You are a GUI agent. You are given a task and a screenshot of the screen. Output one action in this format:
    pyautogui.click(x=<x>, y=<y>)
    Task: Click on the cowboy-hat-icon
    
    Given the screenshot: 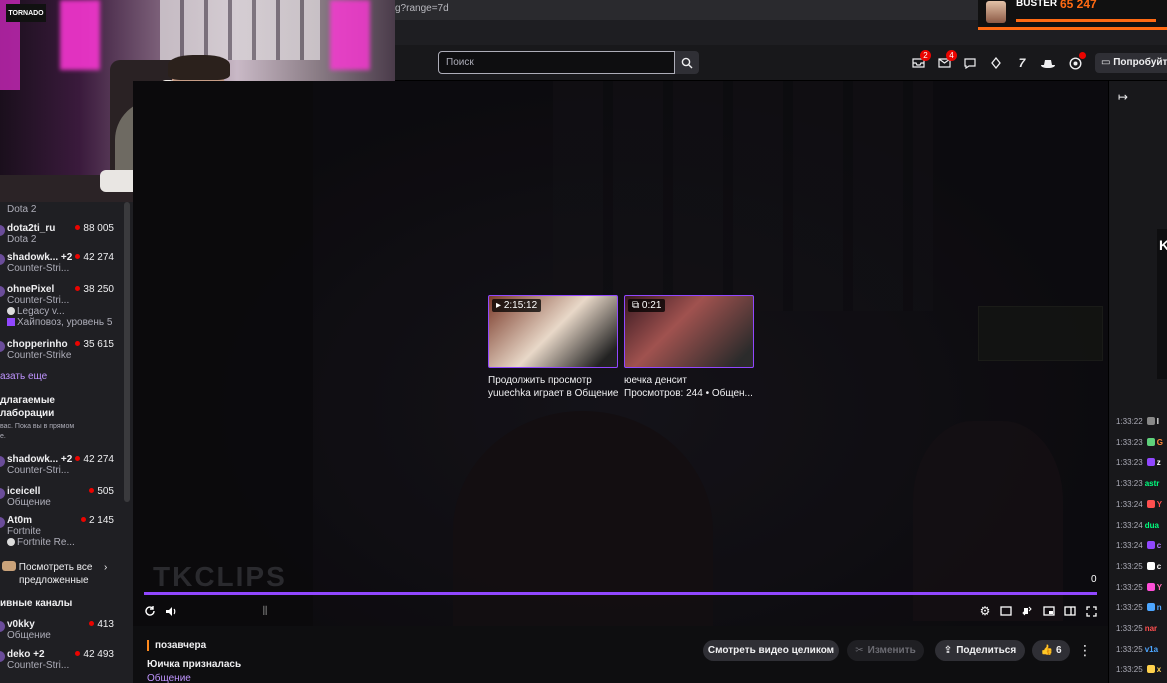 What is the action you would take?
    pyautogui.click(x=1048, y=63)
    